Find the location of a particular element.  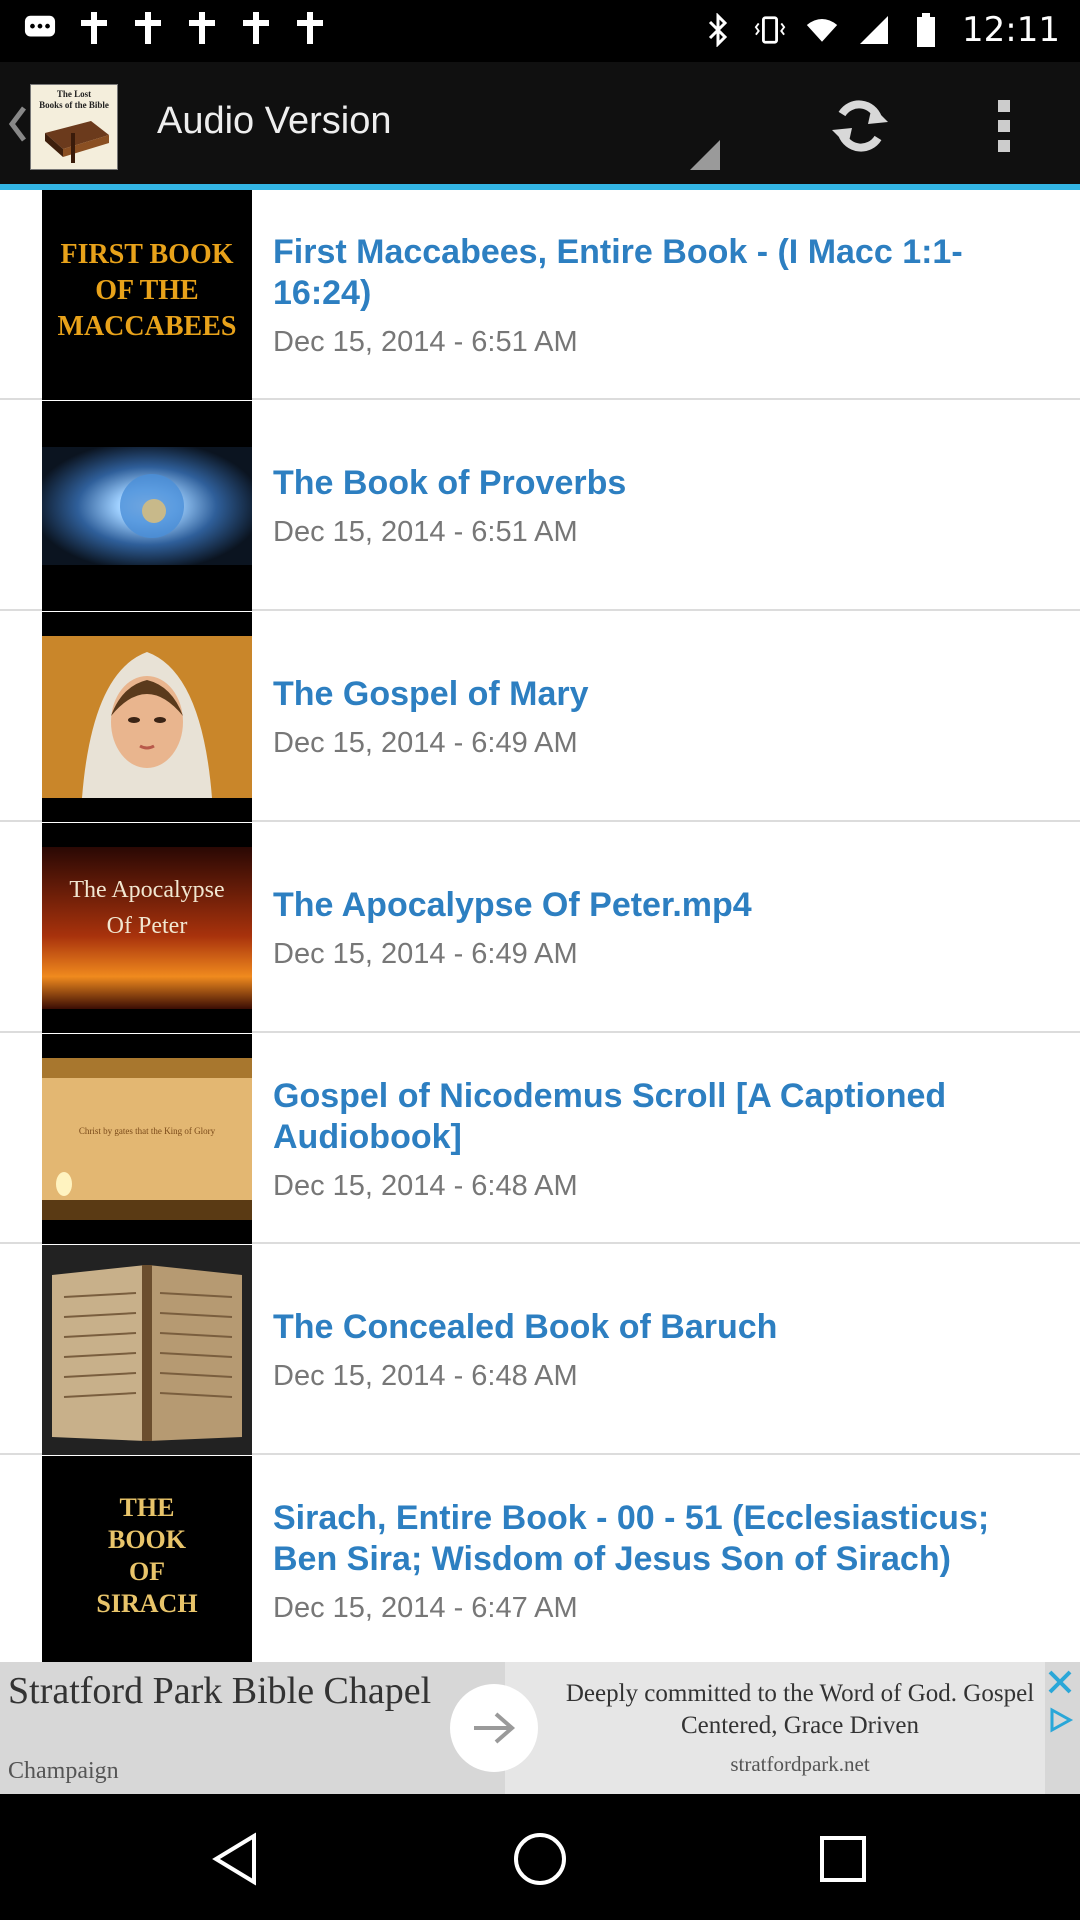

svg-text: THE is located at coordinates (147, 1507).